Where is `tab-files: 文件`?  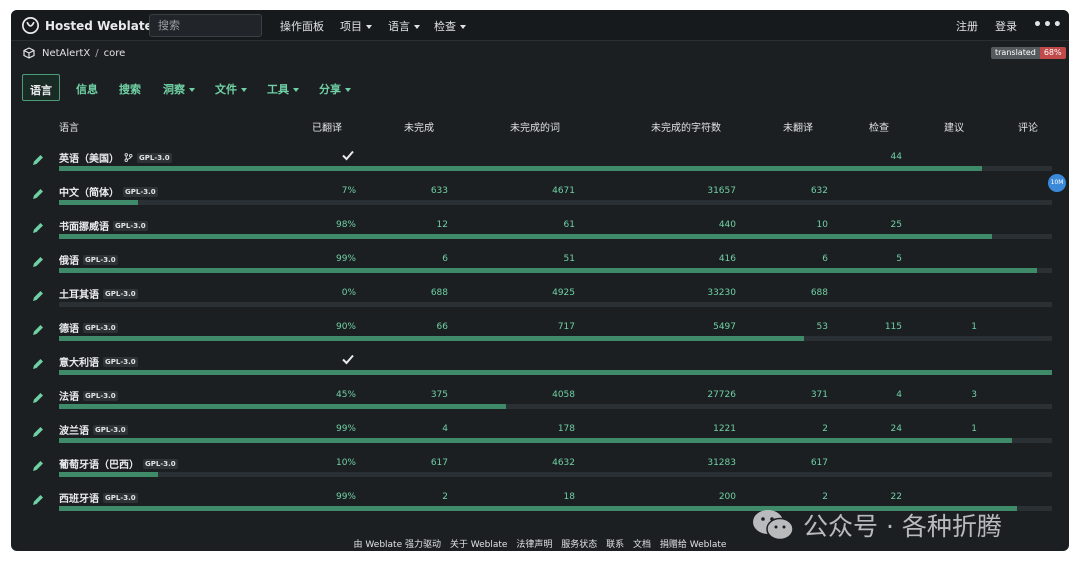 tab-files: 文件 is located at coordinates (231, 87).